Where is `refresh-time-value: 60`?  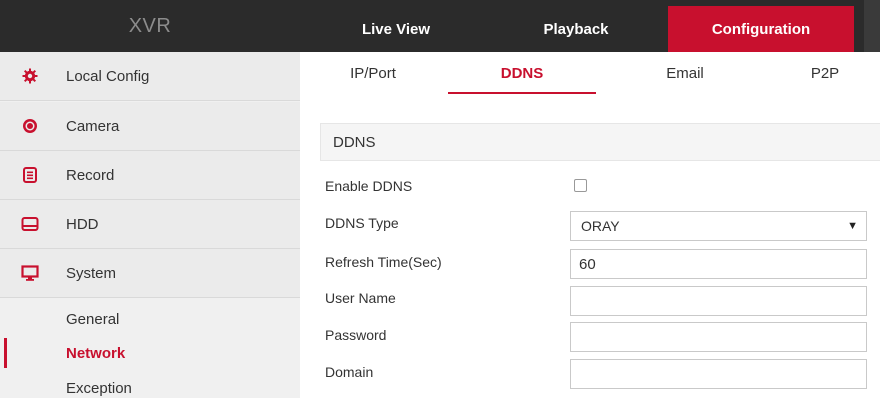
refresh-time-value: 60 is located at coordinates (587, 264).